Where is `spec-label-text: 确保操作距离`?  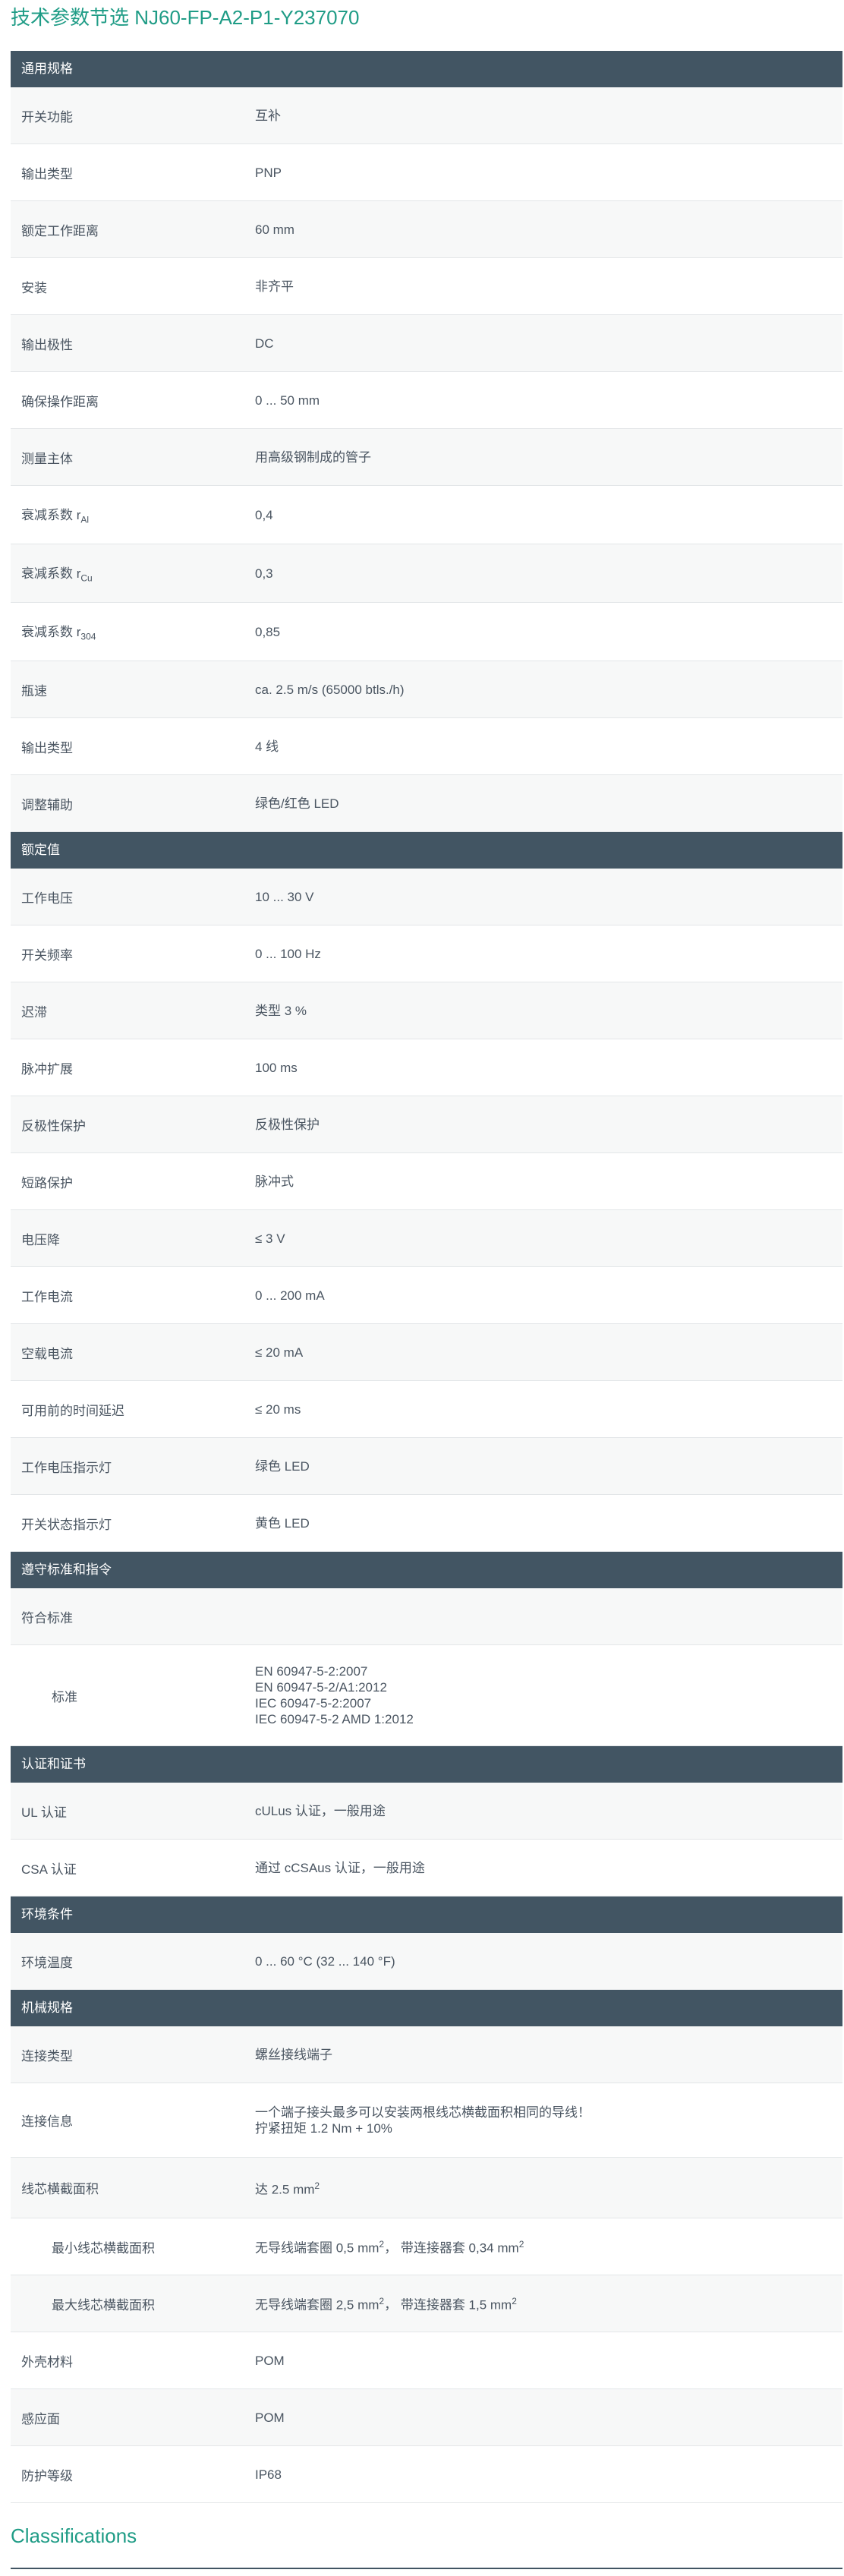
spec-label-text: 确保操作距离 is located at coordinates (60, 401).